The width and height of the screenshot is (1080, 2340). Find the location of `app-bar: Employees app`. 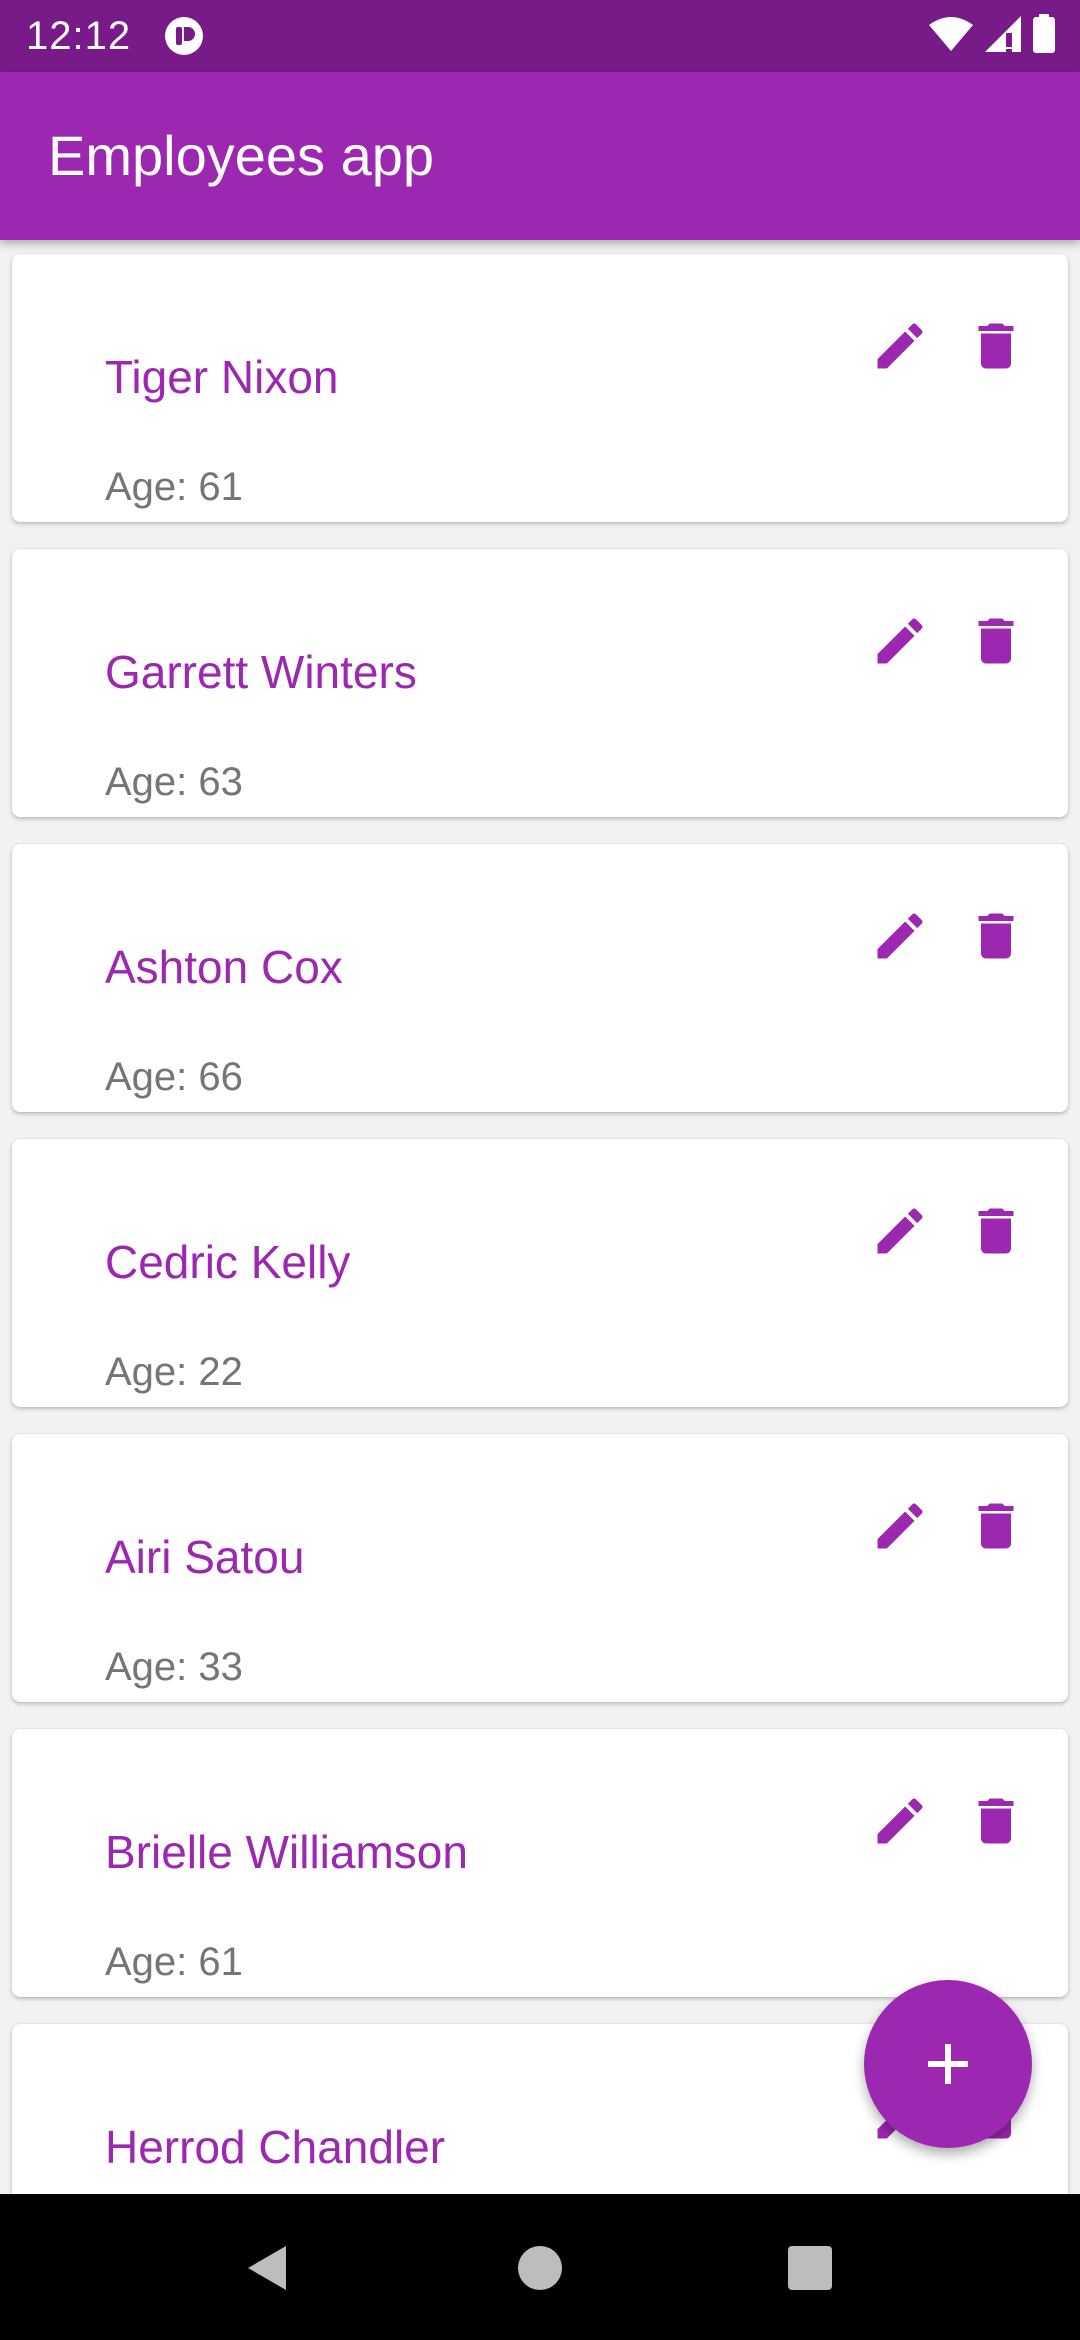

app-bar: Employees app is located at coordinates (540, 156).